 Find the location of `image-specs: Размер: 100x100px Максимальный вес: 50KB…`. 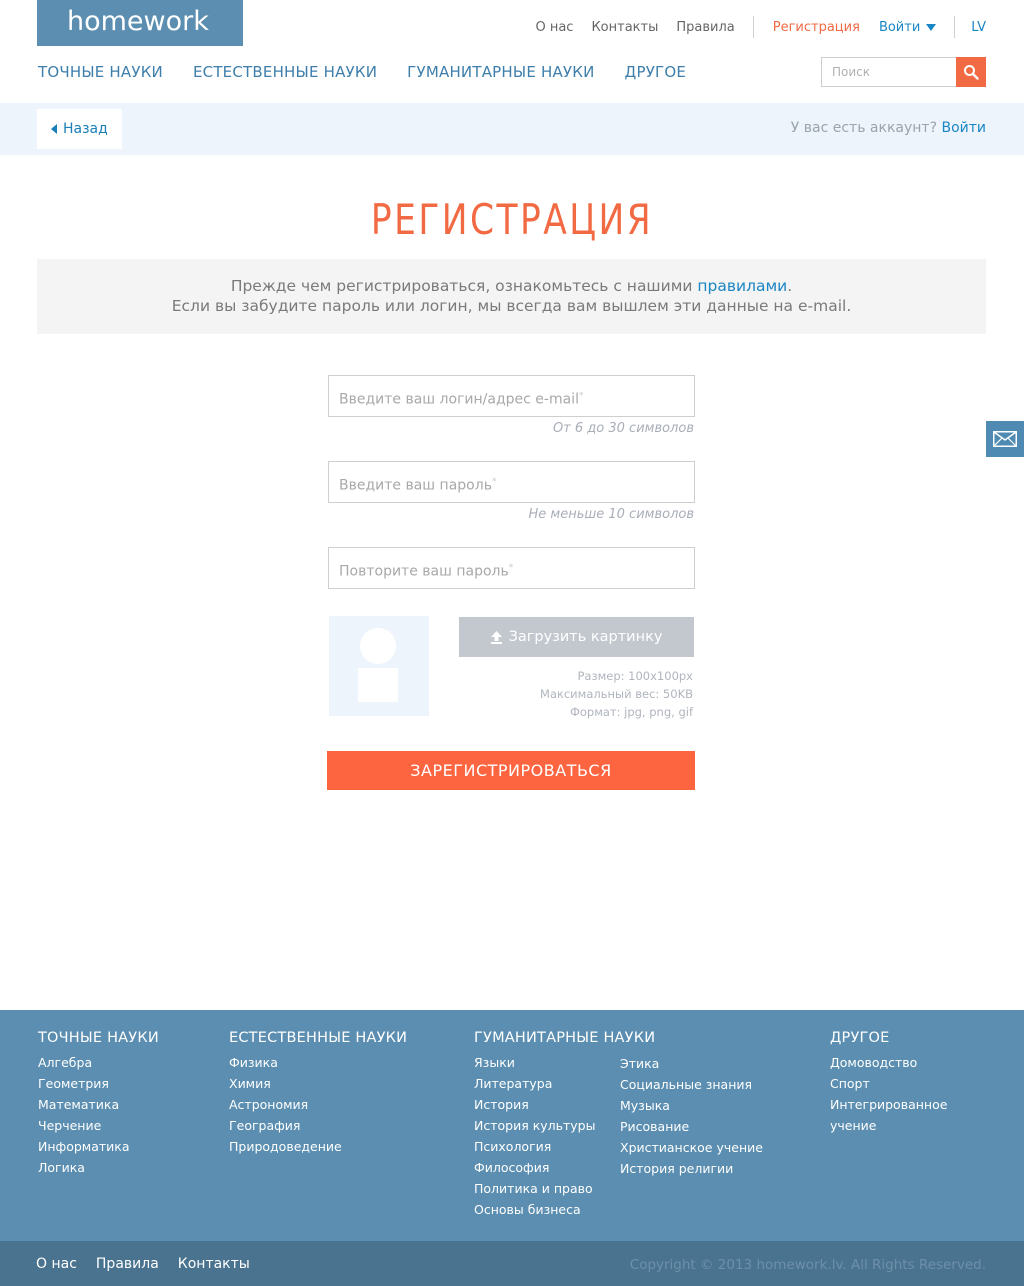

image-specs: Размер: 100x100px Максимальный вес: 50KB… is located at coordinates (616, 694).